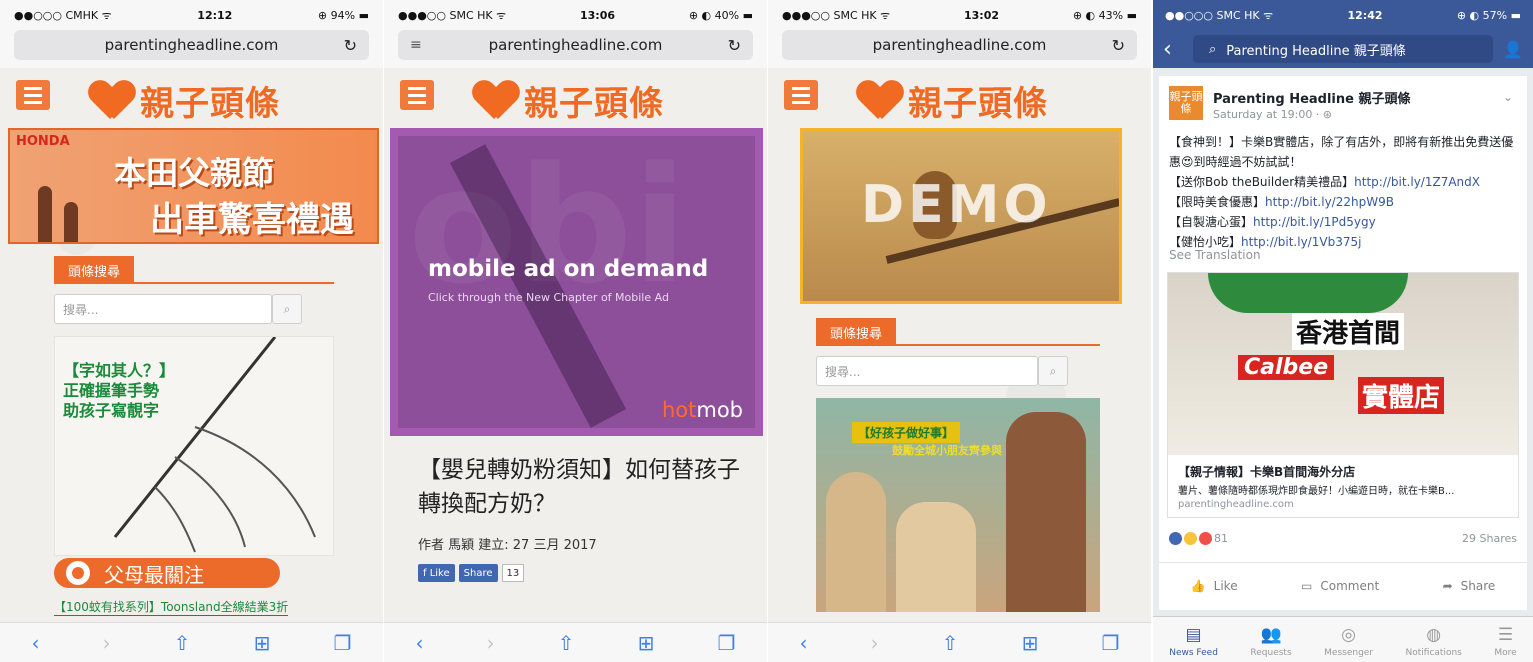 The width and height of the screenshot is (1533, 662). What do you see at coordinates (496, 101) in the screenshot?
I see `heart-icon` at bounding box center [496, 101].